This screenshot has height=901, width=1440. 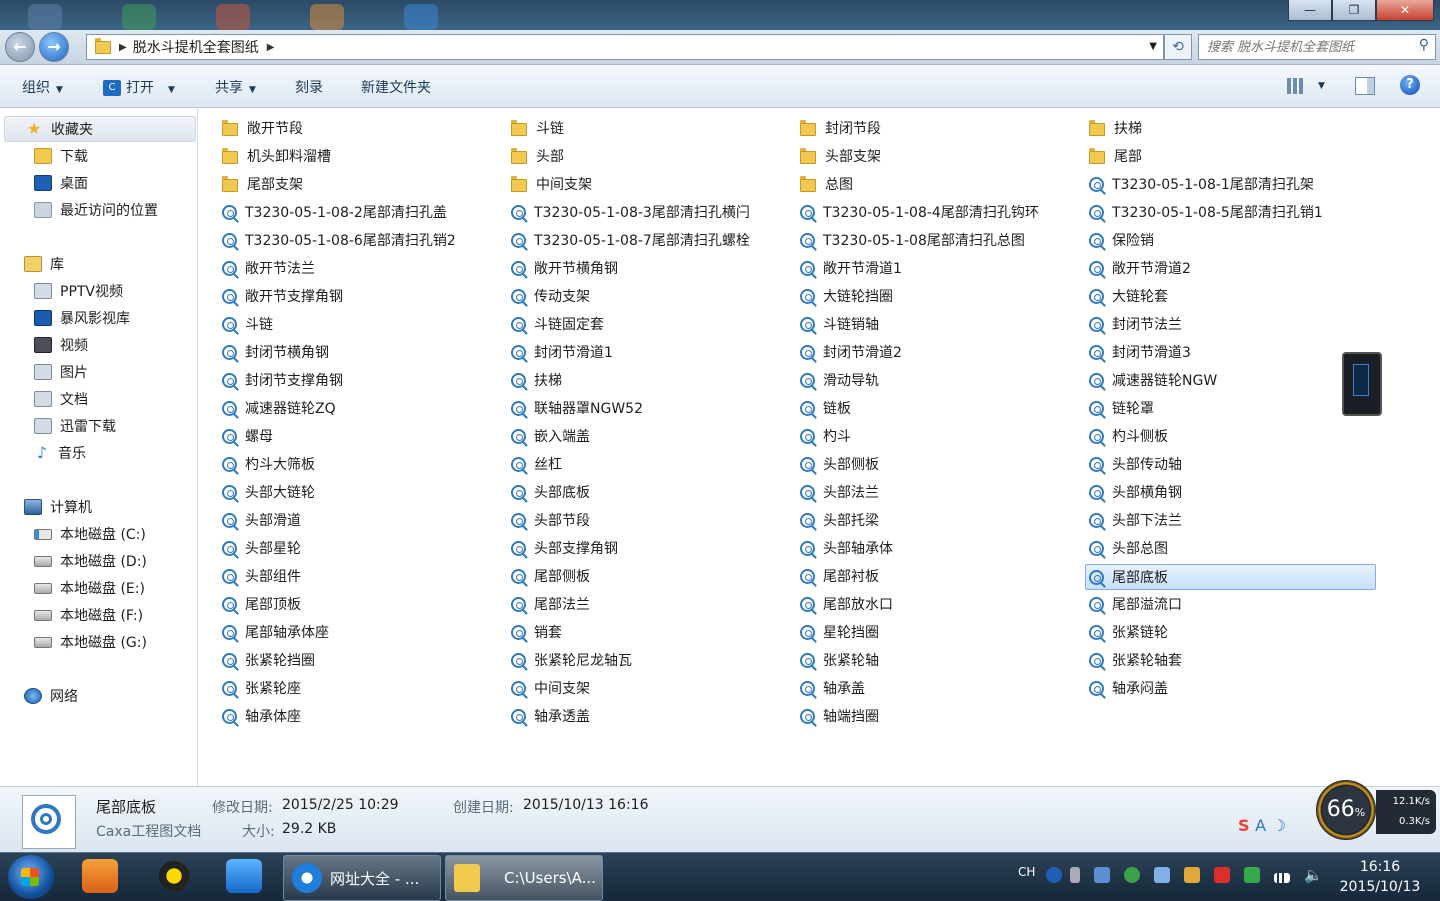 I want to click on folder-item: 敞开节段, so click(x=262, y=128).